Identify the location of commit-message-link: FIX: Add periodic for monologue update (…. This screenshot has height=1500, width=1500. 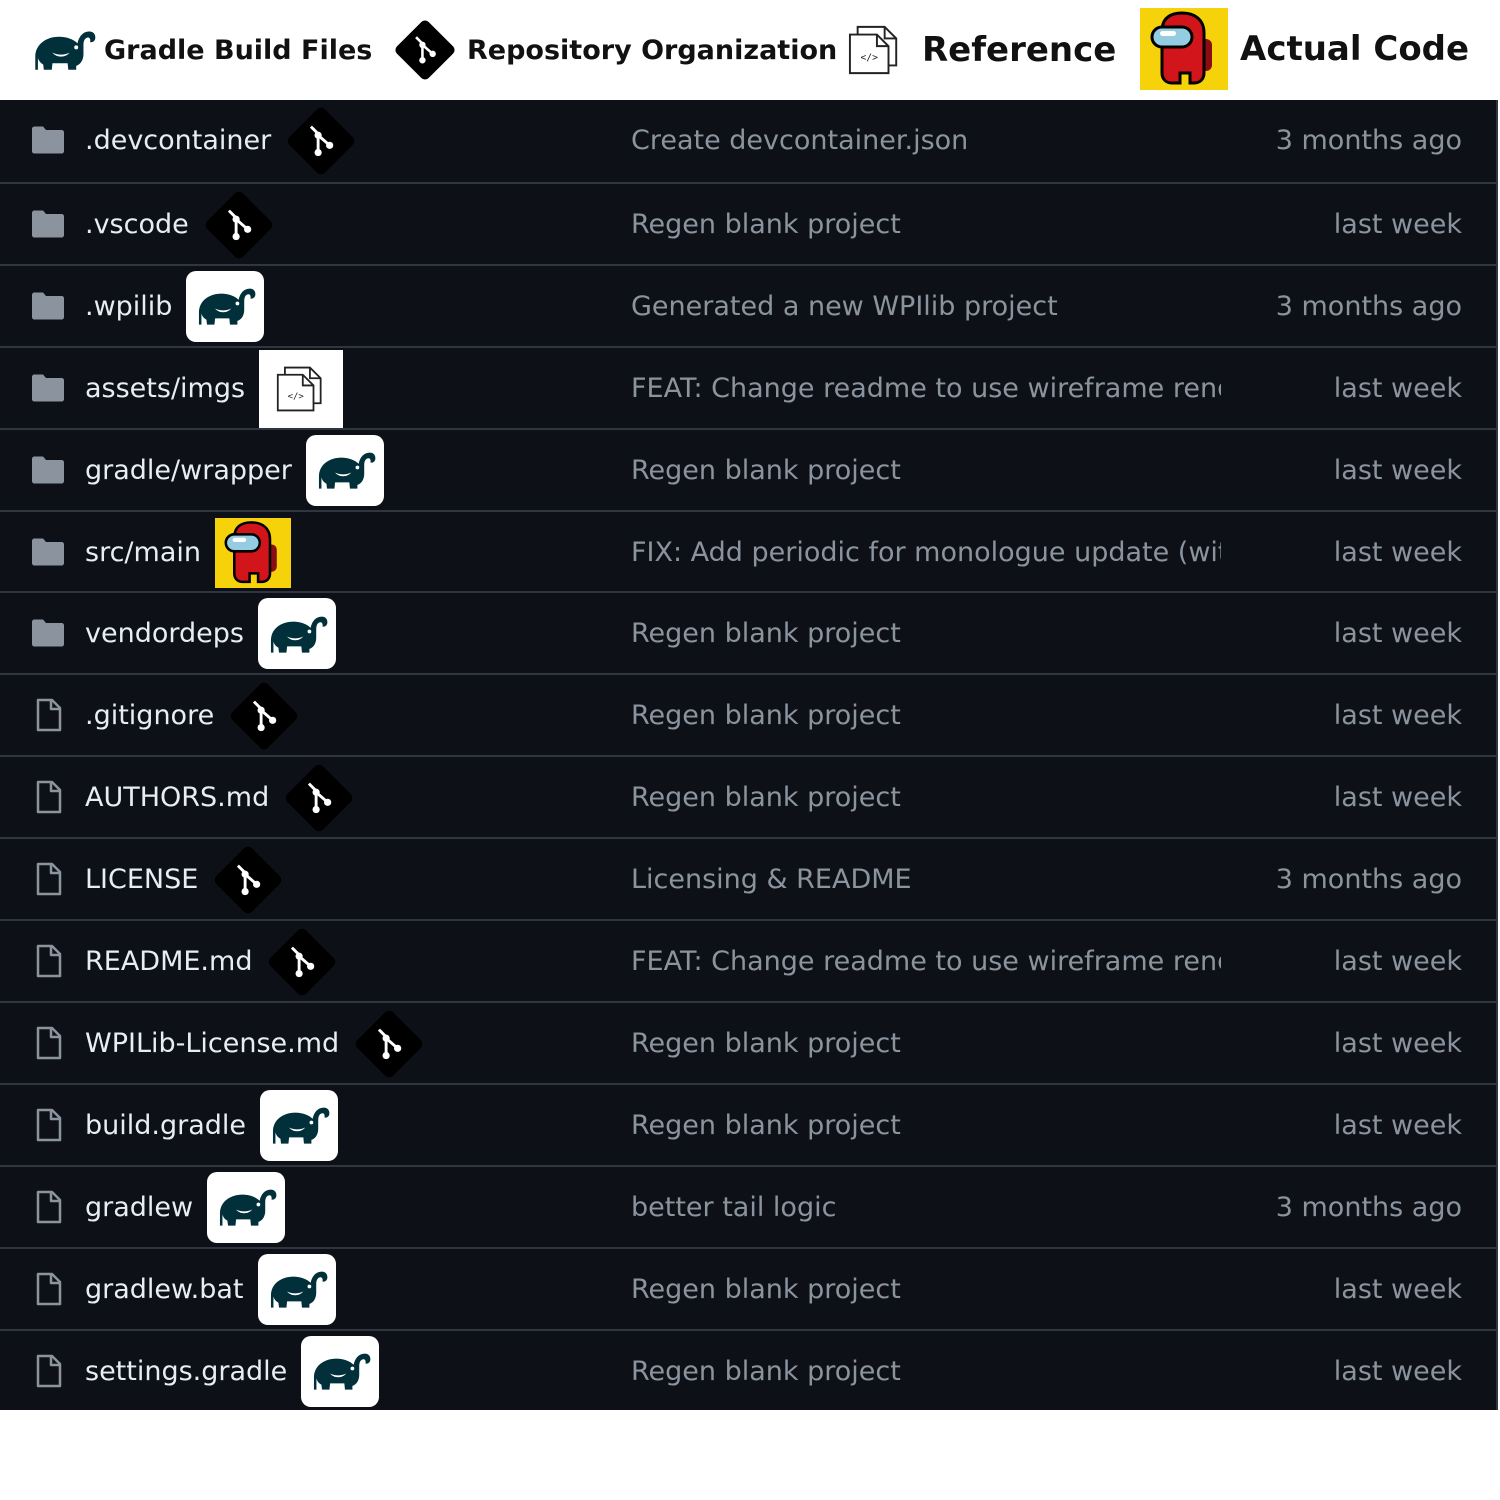
(926, 552).